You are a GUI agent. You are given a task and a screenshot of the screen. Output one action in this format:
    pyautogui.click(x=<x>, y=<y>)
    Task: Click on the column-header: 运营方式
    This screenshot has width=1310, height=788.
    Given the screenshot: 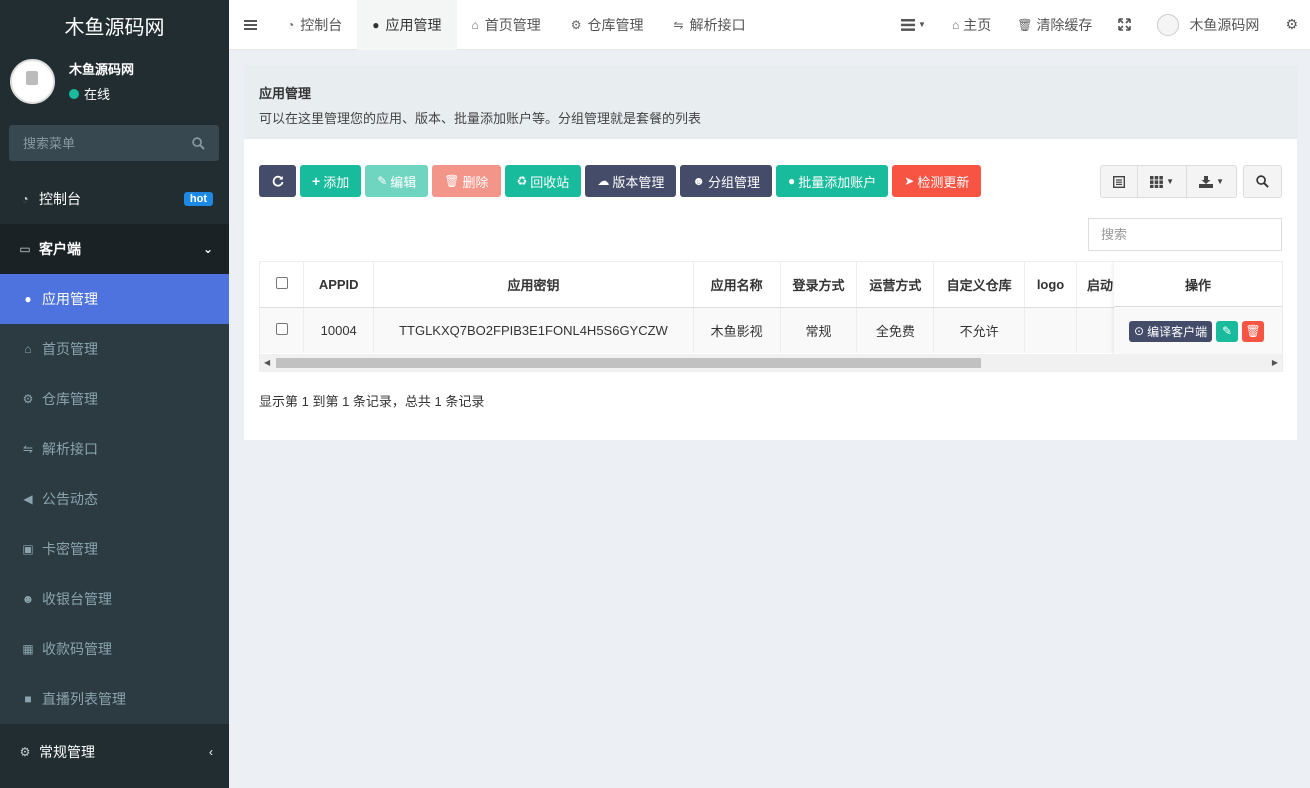 What is the action you would take?
    pyautogui.click(x=895, y=285)
    